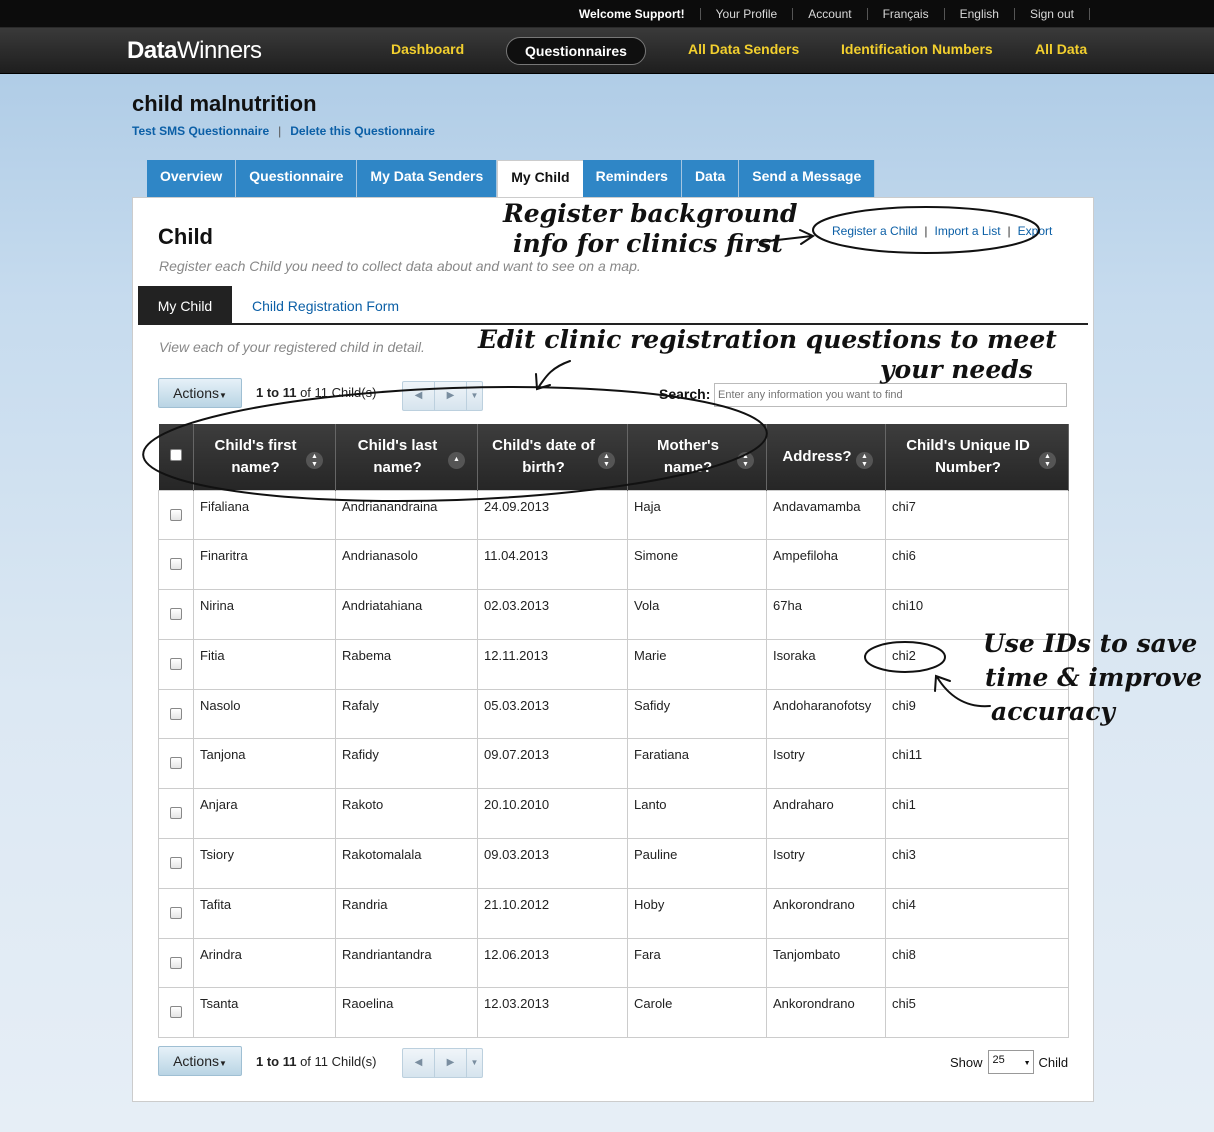 This screenshot has width=1214, height=1132. Describe the element at coordinates (697, 963) in the screenshot. I see `mother-name-cell: Fara` at that location.